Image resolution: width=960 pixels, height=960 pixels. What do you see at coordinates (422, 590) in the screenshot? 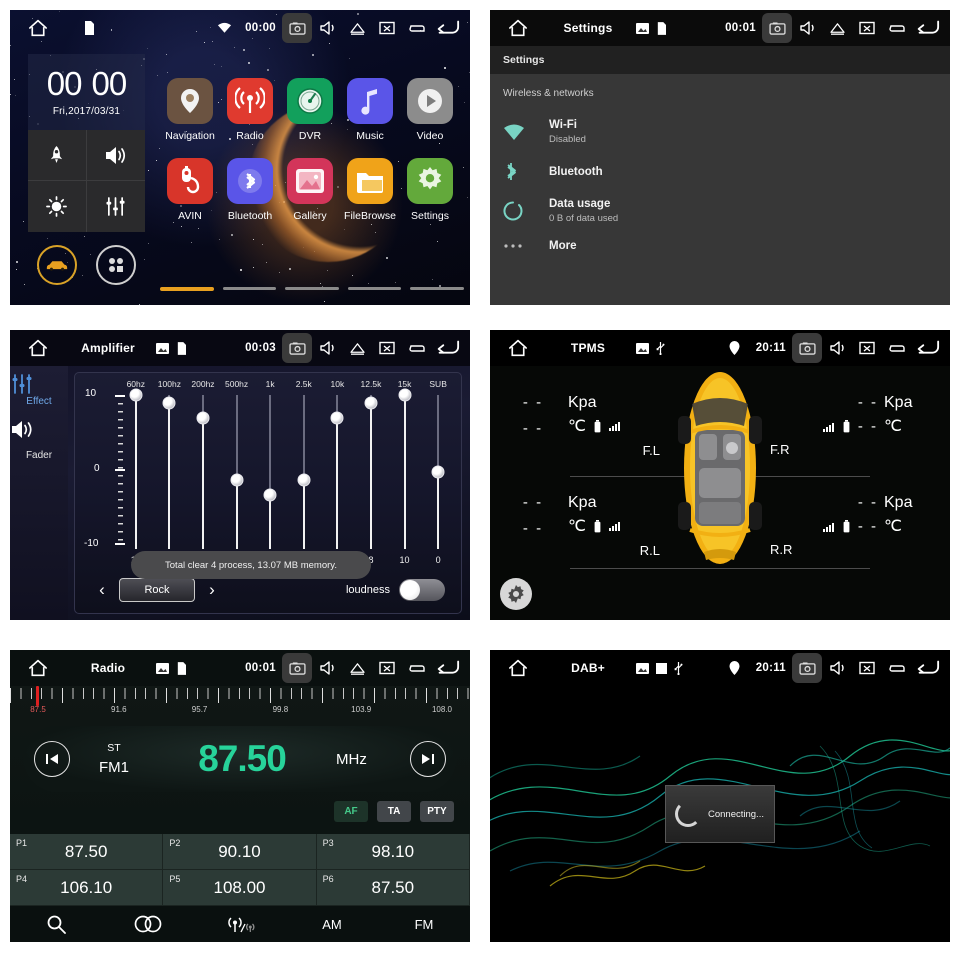
I see `loudness-toggle` at bounding box center [422, 590].